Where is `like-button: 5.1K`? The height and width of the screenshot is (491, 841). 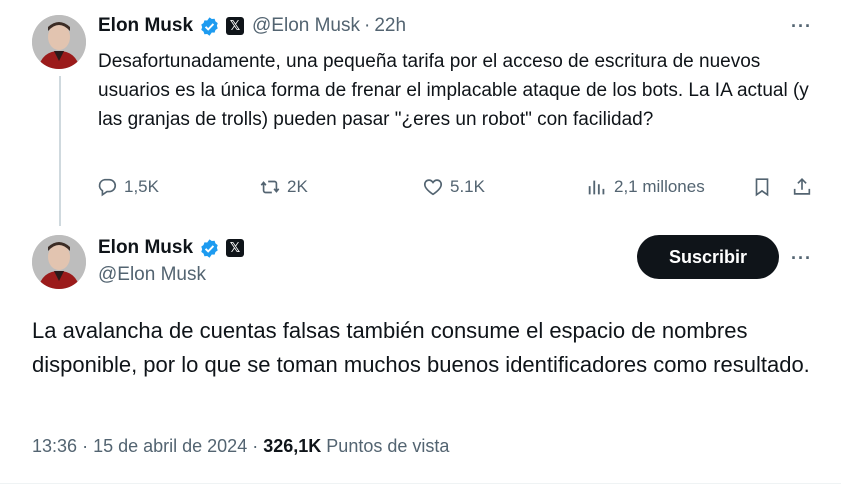
like-button: 5.1K is located at coordinates (453, 187).